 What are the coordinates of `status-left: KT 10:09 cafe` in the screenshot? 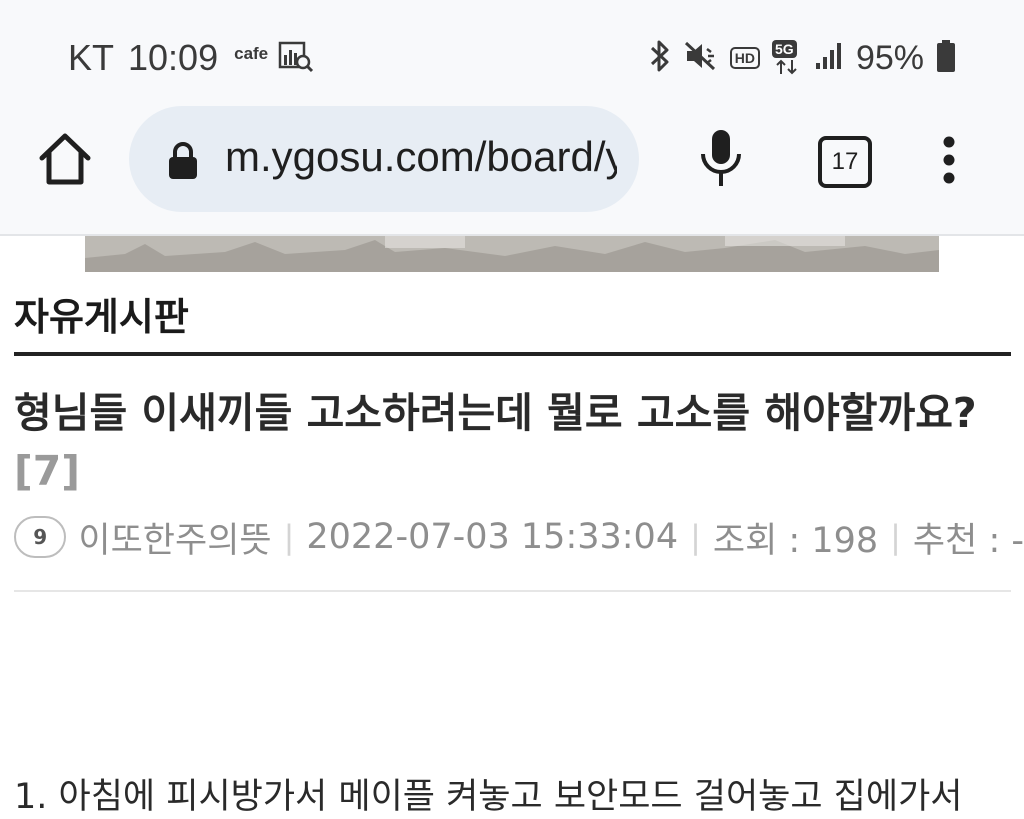 It's located at (191, 58).